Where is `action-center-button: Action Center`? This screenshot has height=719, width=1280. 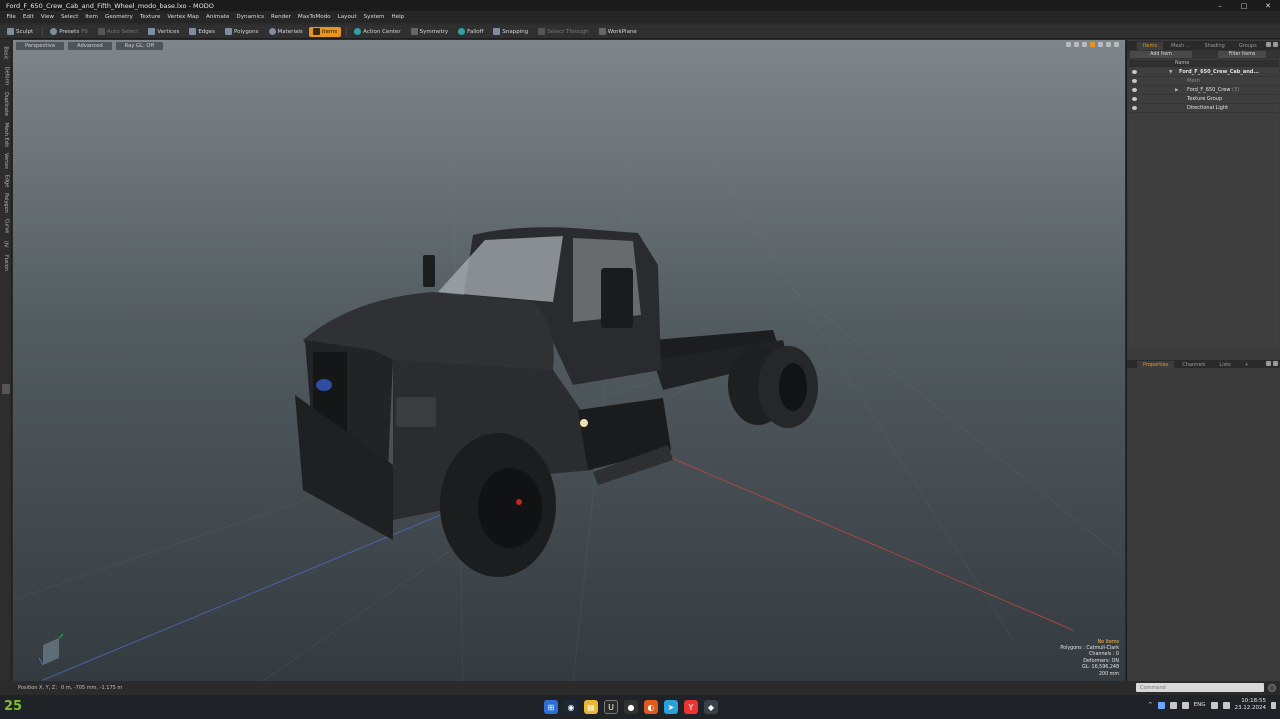 action-center-button: Action Center is located at coordinates (377, 32).